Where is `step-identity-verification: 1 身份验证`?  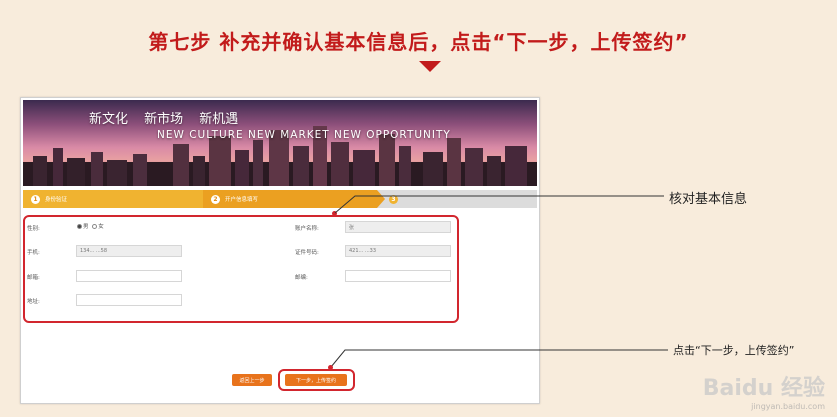 step-identity-verification: 1 身份验证 is located at coordinates (113, 199).